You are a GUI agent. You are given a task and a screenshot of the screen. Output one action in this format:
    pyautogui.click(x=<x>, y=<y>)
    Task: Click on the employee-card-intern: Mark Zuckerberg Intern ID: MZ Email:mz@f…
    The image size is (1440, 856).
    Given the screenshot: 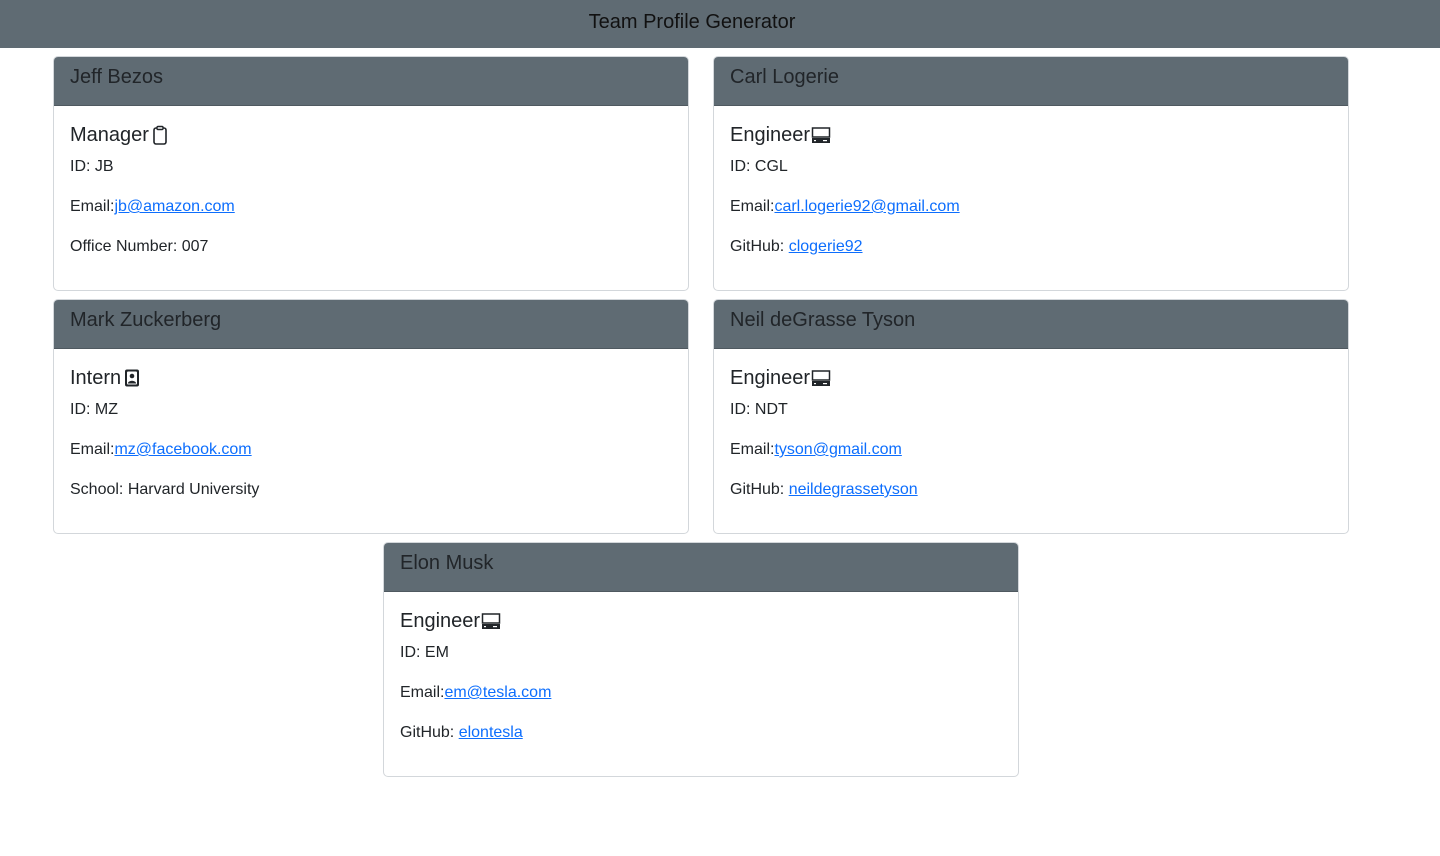 What is the action you would take?
    pyautogui.click(x=371, y=416)
    